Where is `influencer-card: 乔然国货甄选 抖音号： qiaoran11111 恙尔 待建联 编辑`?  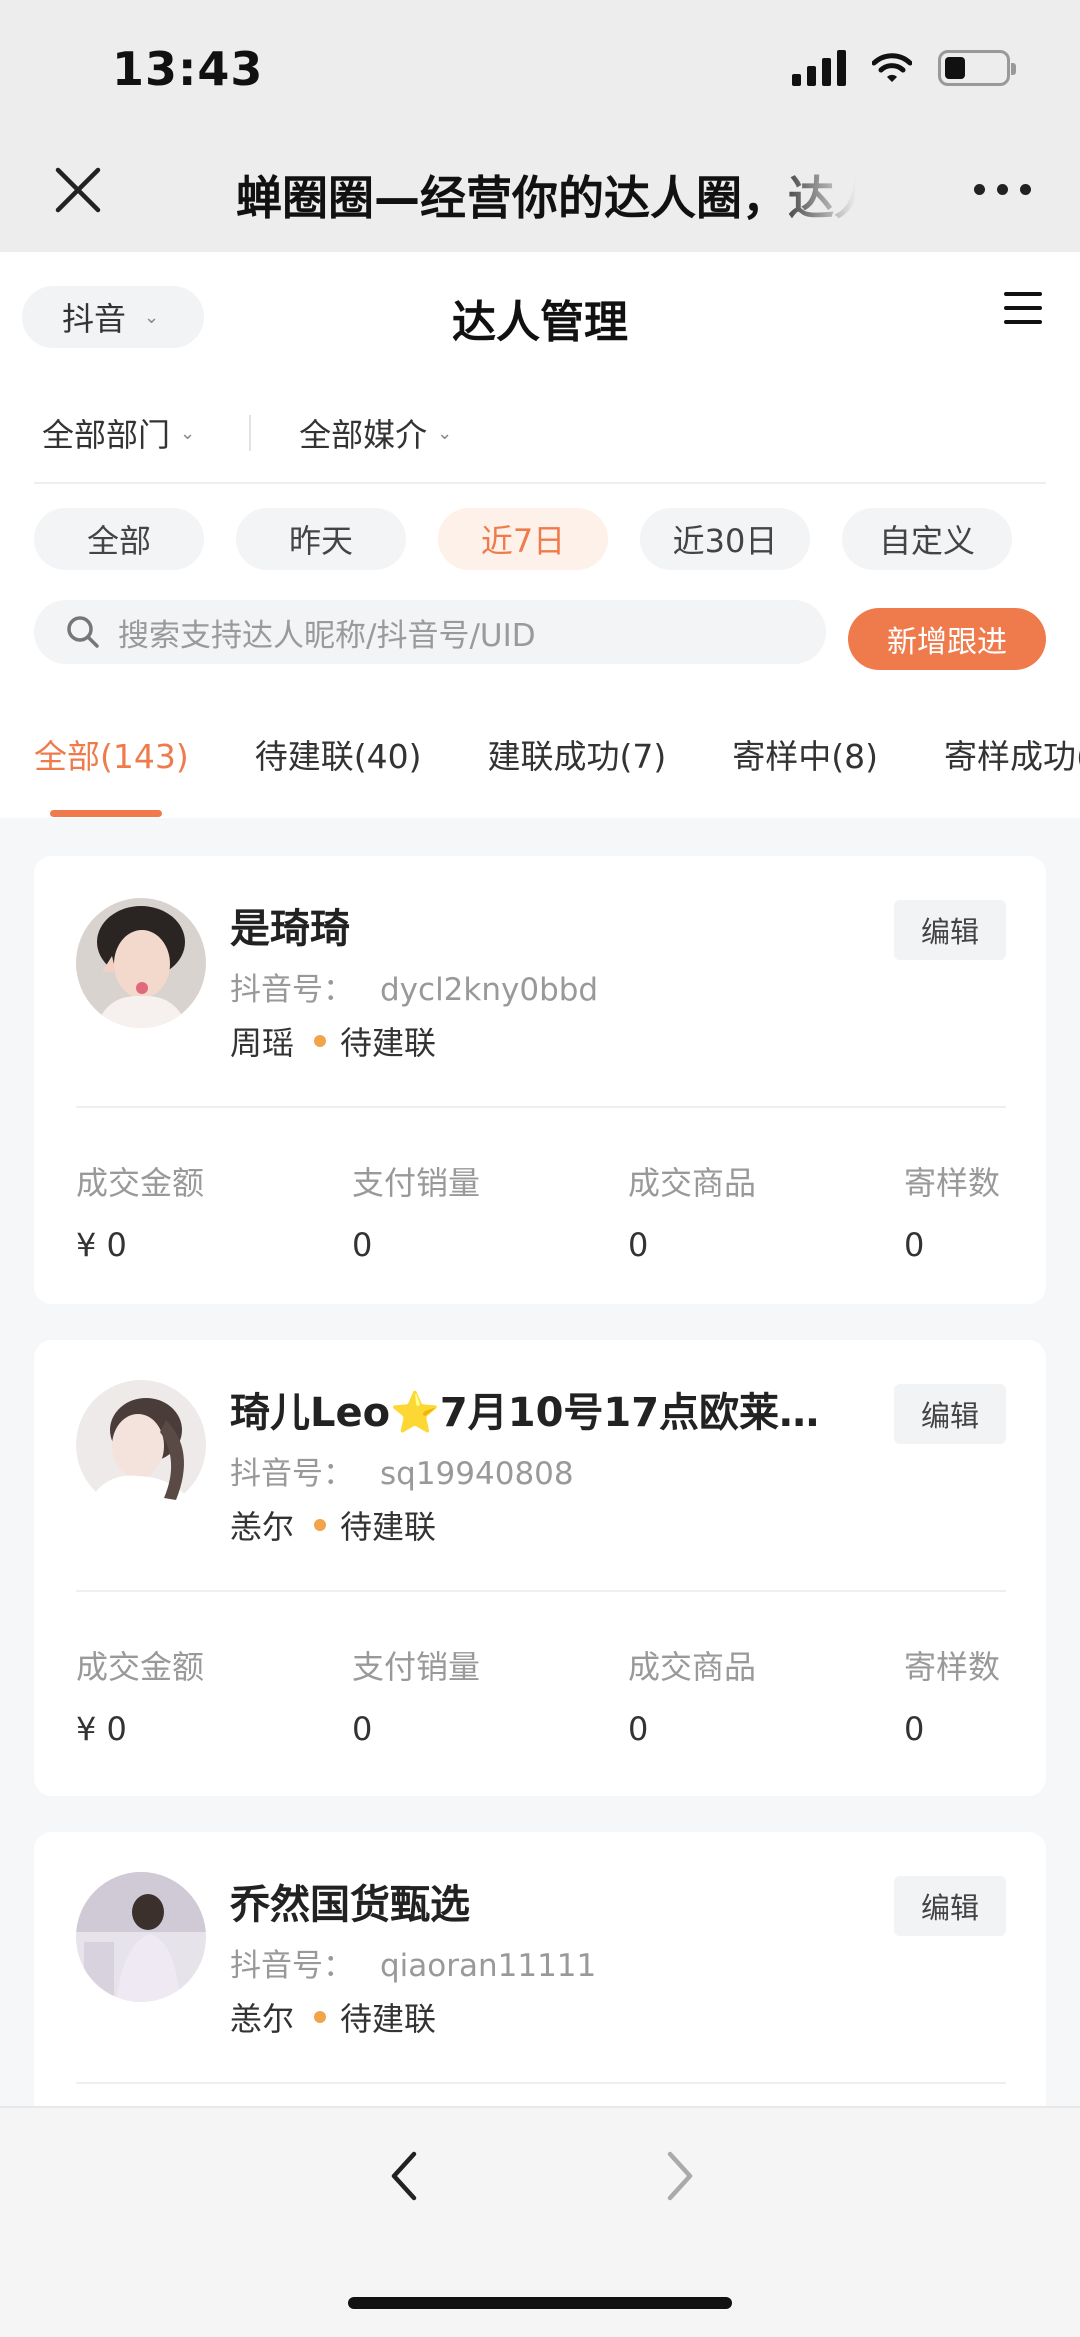 influencer-card: 乔然国货甄选 抖音号： qiaoran11111 恙尔 待建联 编辑 is located at coordinates (540, 1992).